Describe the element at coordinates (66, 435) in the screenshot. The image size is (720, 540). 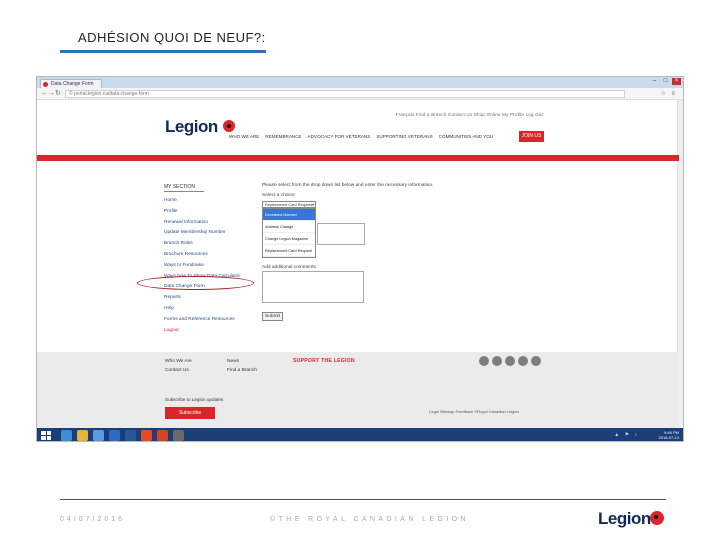
I see `ie-icon` at that location.